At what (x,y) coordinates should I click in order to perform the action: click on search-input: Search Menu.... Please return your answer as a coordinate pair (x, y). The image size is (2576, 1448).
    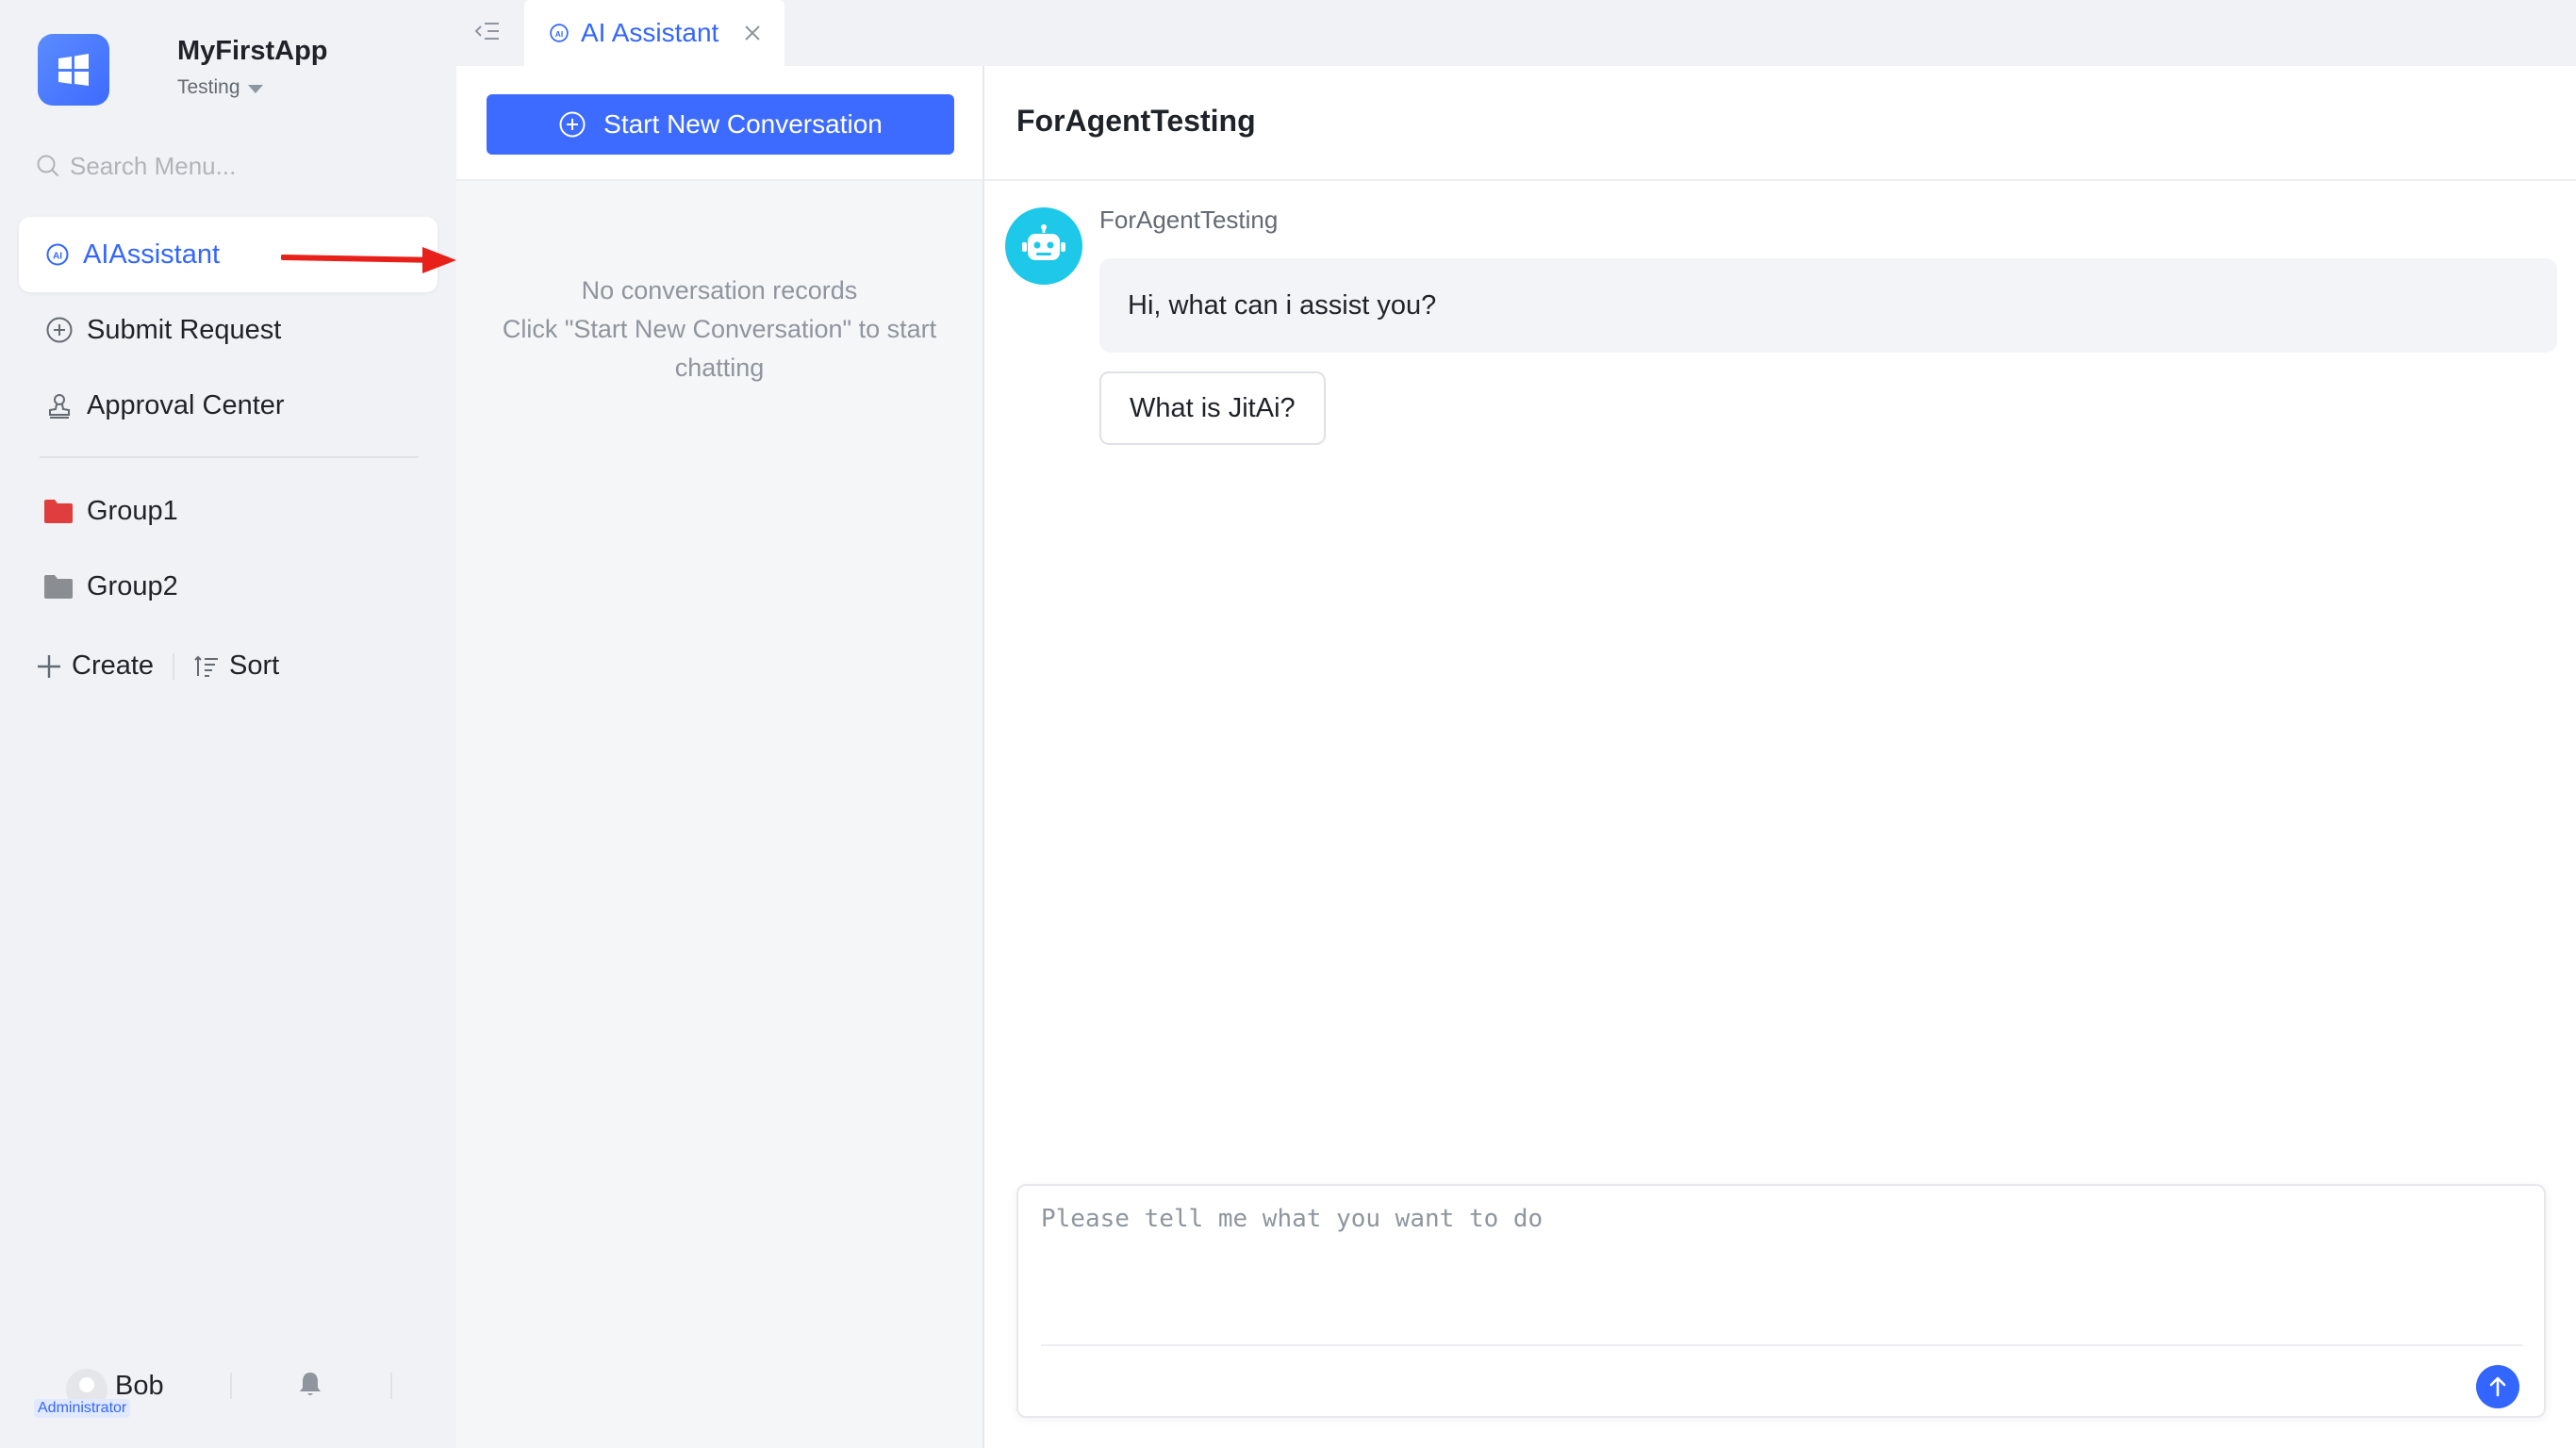
    Looking at the image, I should click on (153, 166).